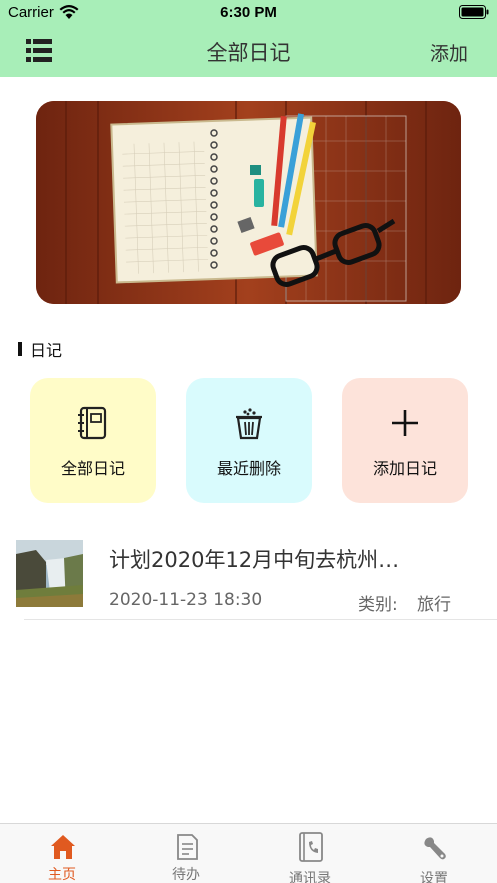  What do you see at coordinates (186, 600) in the screenshot?
I see `diary-date: 2020-11-23 18:30` at bounding box center [186, 600].